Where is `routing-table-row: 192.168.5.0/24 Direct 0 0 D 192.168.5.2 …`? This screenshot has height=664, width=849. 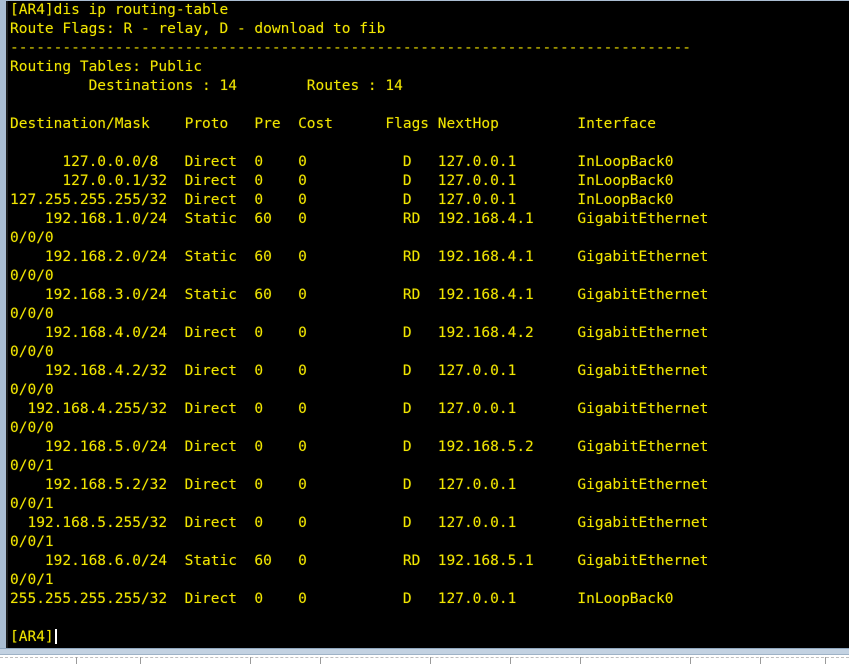
routing-table-row: 192.168.5.0/24 Direct 0 0 D 192.168.5.2 … is located at coordinates (359, 447).